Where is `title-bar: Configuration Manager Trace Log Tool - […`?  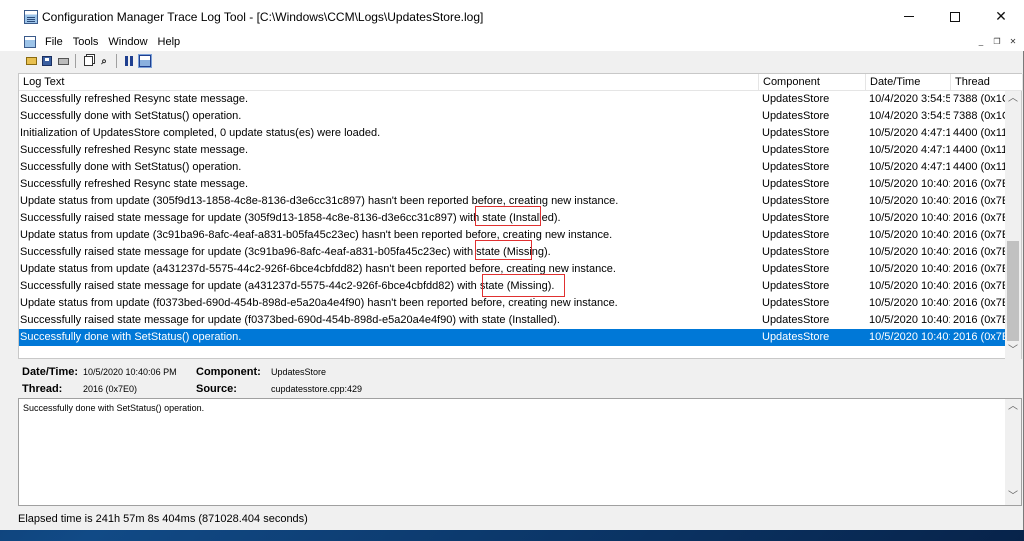 title-bar: Configuration Manager Trace Log Tool - [… is located at coordinates (512, 16).